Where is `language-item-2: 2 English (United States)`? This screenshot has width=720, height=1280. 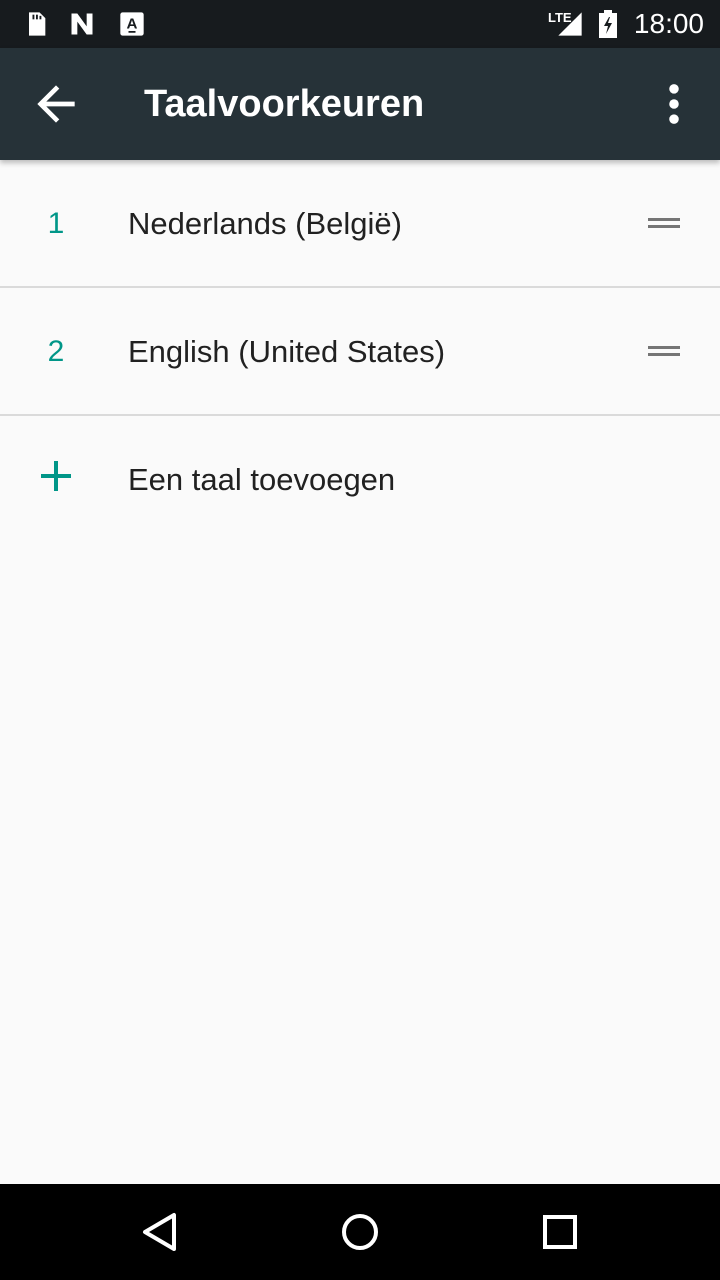
language-item-2: 2 English (United States) is located at coordinates (360, 352).